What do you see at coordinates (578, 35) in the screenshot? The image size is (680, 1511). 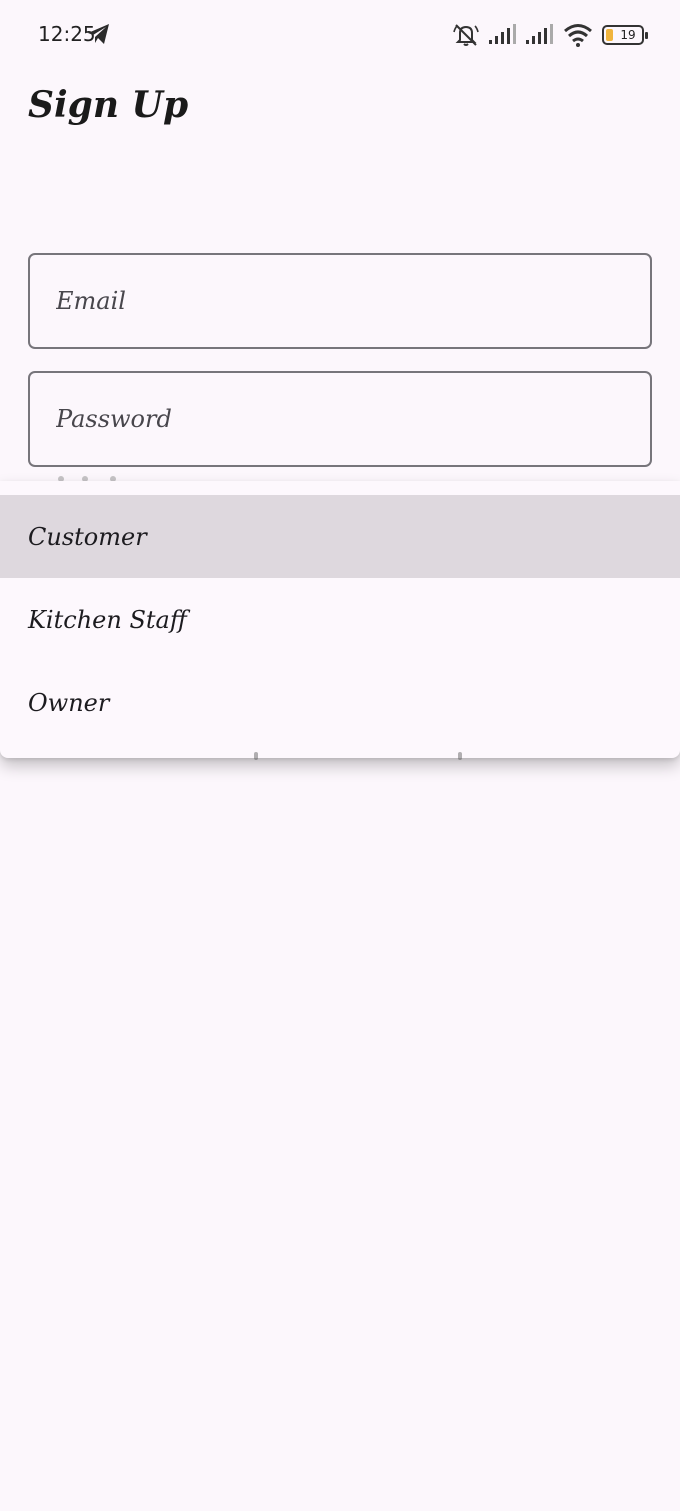 I see `wifi-icon` at bounding box center [578, 35].